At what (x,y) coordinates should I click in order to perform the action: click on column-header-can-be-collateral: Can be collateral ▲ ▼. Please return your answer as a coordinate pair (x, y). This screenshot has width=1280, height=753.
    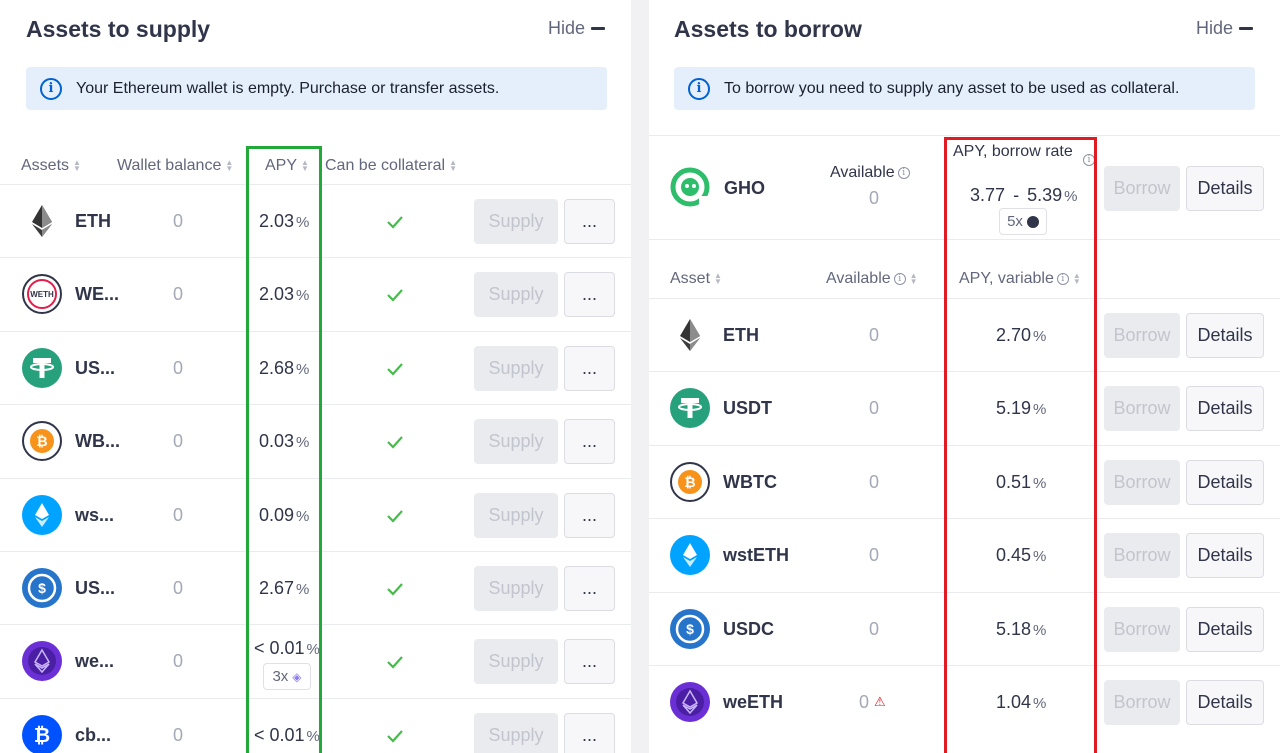
    Looking at the image, I should click on (391, 166).